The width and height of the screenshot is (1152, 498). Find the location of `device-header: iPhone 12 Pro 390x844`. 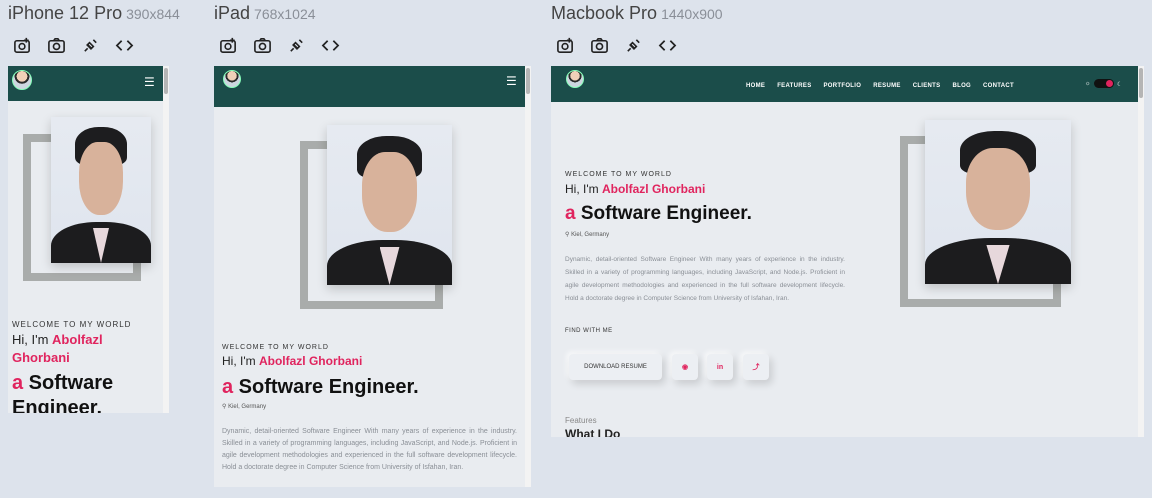

device-header: iPhone 12 Pro 390x844 is located at coordinates (103, 14).